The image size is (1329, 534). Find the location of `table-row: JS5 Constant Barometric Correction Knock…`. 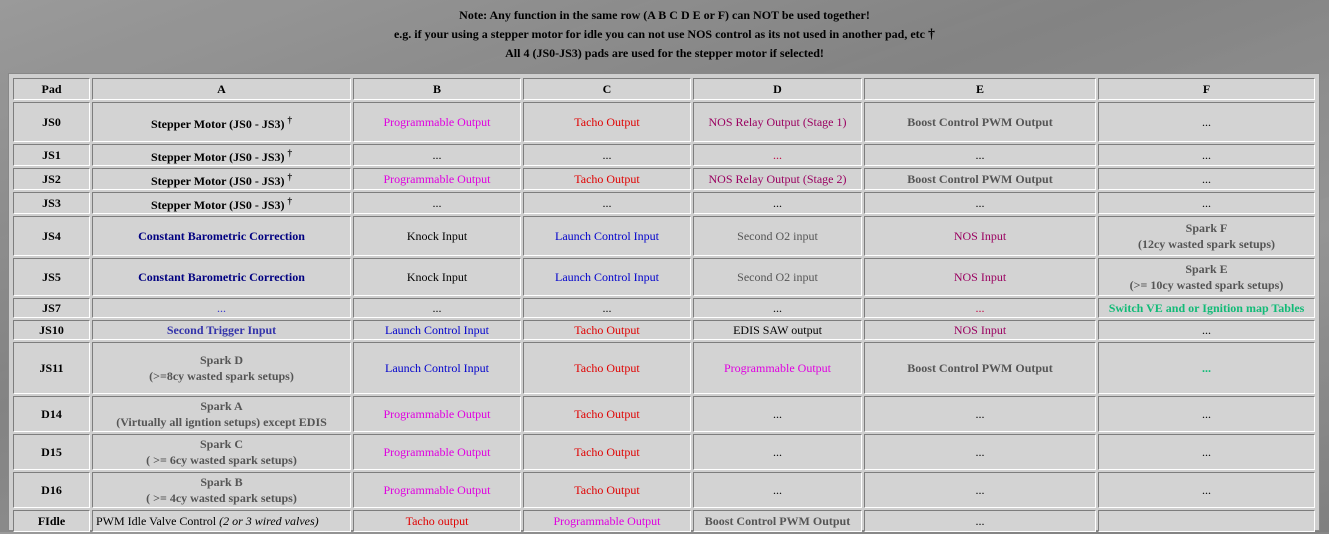

table-row: JS5 Constant Barometric Correction Knock… is located at coordinates (664, 277).